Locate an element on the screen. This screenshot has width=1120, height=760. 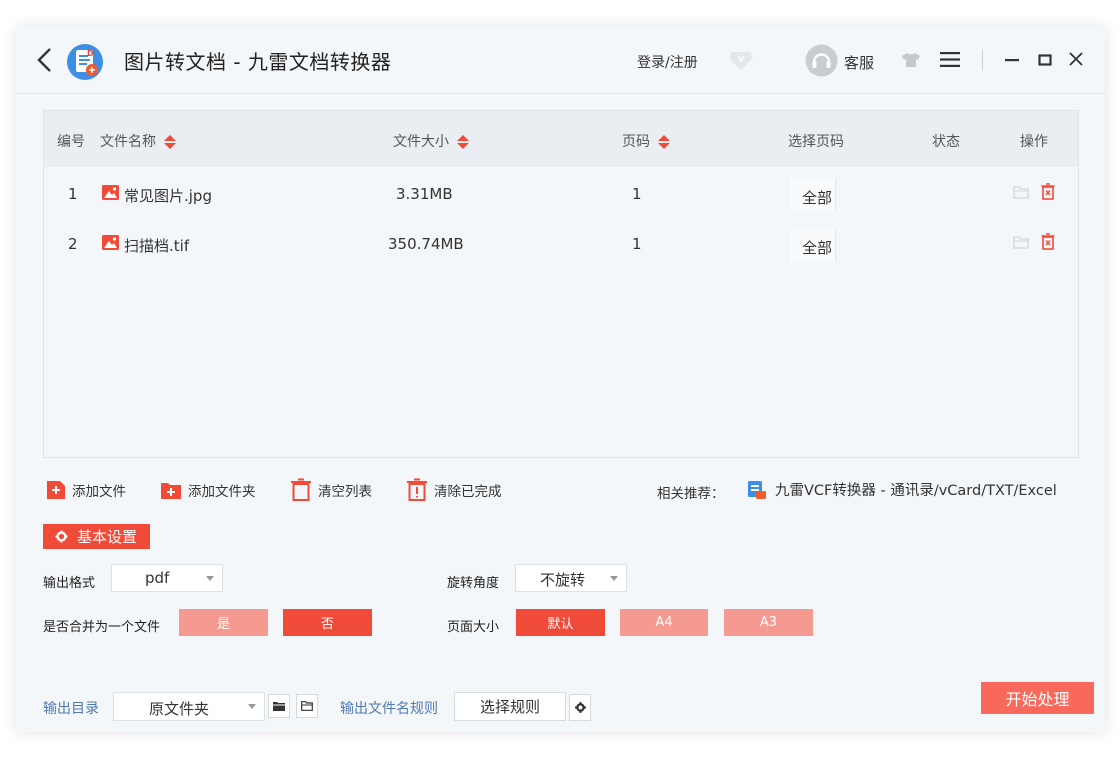
column-select-pages: 选择页码 is located at coordinates (816, 142).